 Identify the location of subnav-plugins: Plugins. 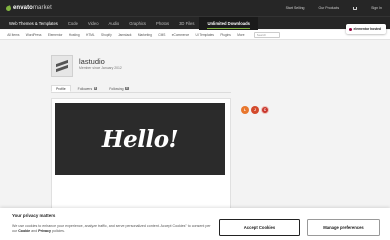
(225, 35).